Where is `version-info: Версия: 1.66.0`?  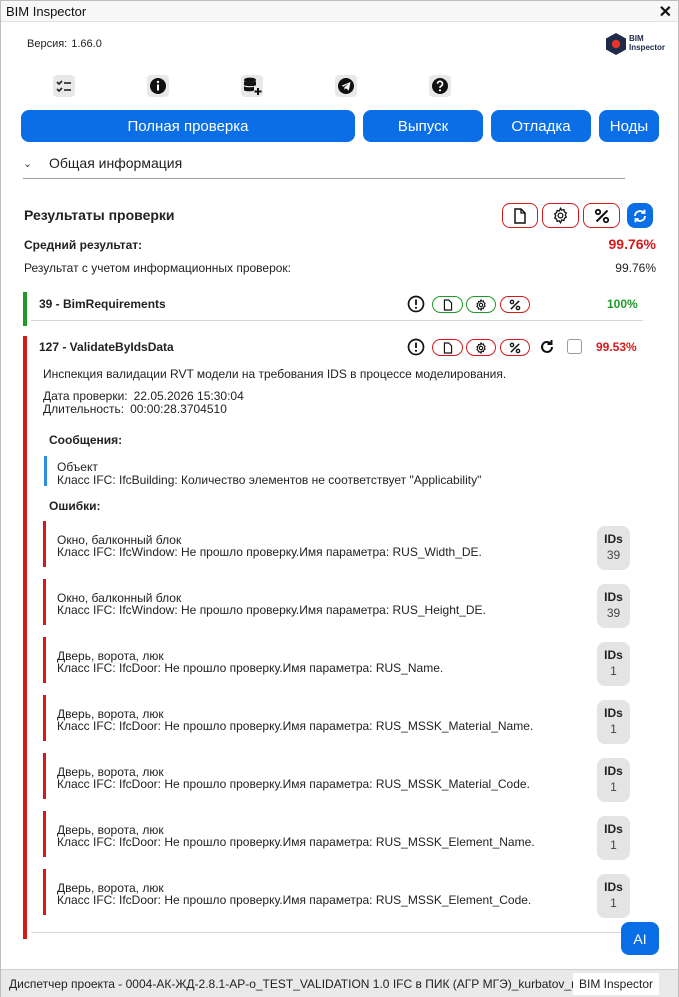
version-info: Версия: 1.66.0 is located at coordinates (64, 44).